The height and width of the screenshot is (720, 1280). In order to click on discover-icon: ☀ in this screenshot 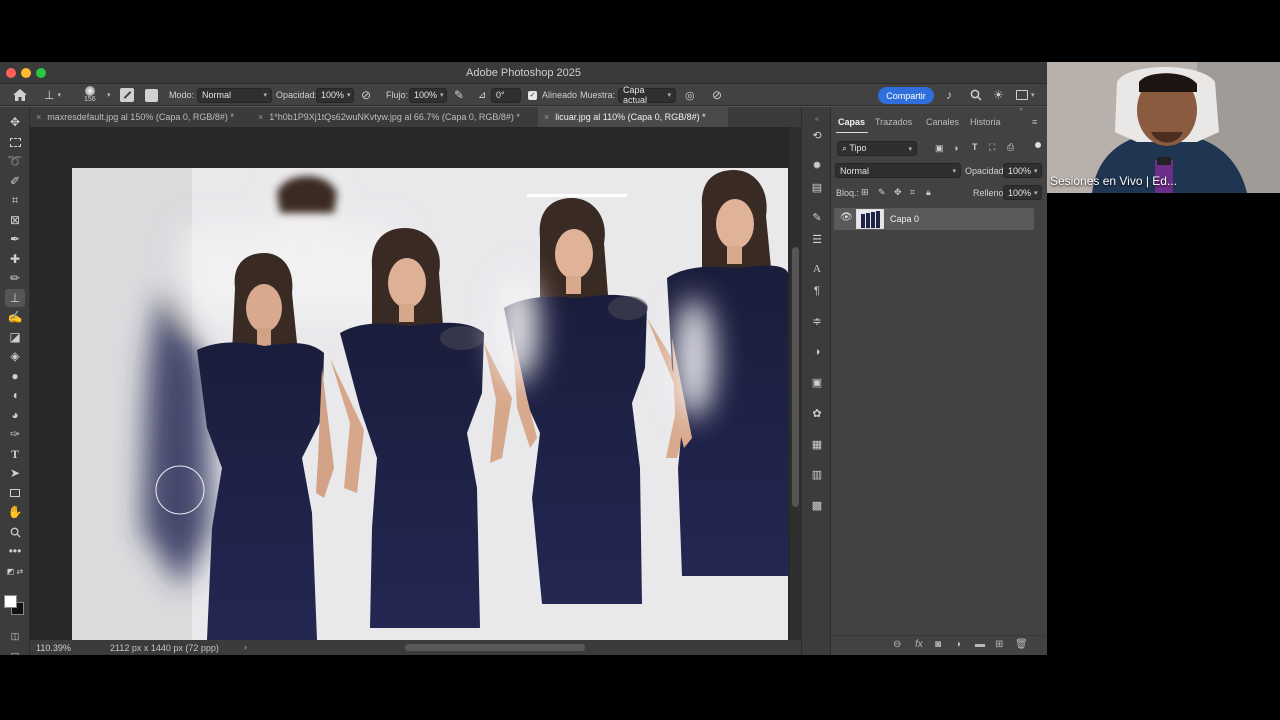, I will do `click(998, 95)`.